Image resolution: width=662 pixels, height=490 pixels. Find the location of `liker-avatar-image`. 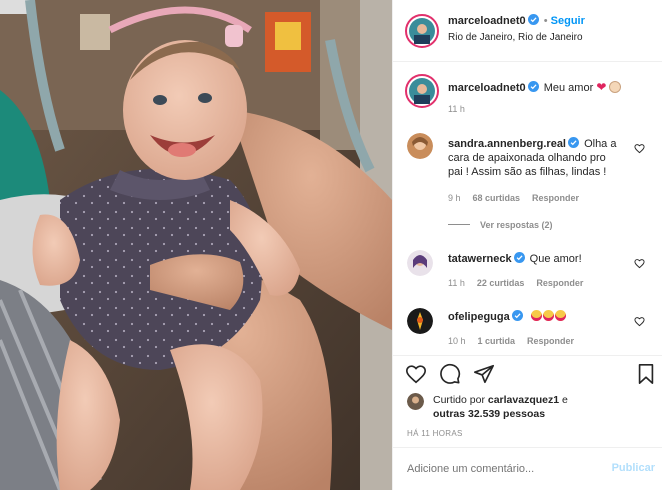

liker-avatar-image is located at coordinates (415, 401).